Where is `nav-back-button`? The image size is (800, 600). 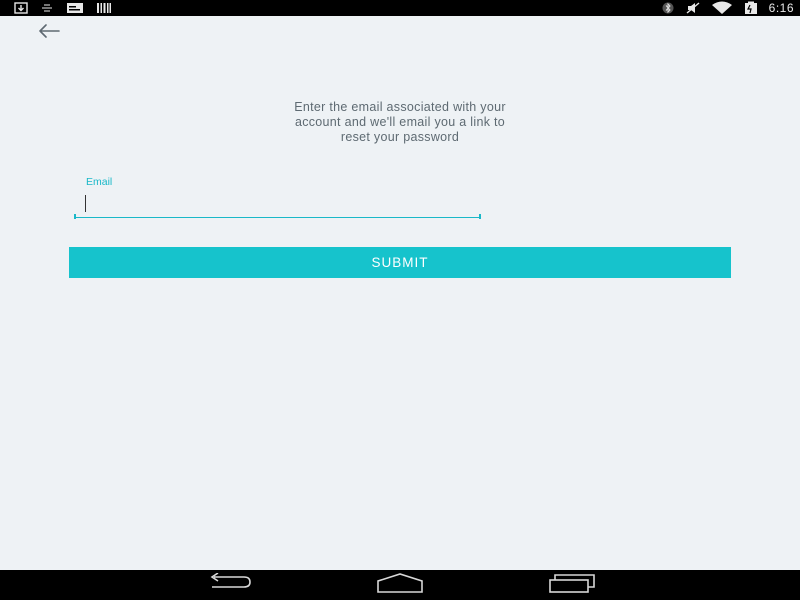
nav-back-button is located at coordinates (230, 584).